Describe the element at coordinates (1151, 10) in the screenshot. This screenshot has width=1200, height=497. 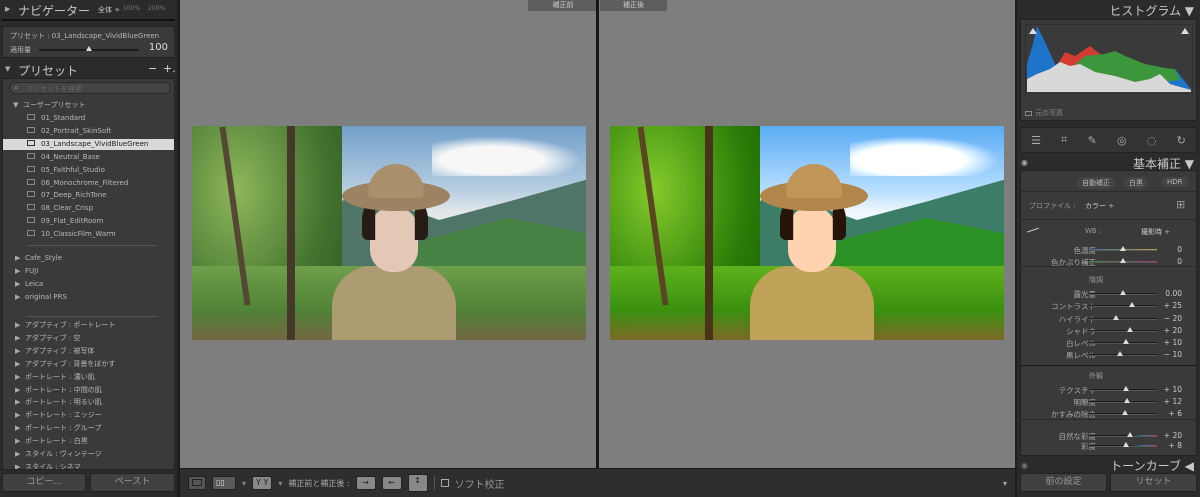
I see `histogram-title: ヒストグラム ▼` at that location.